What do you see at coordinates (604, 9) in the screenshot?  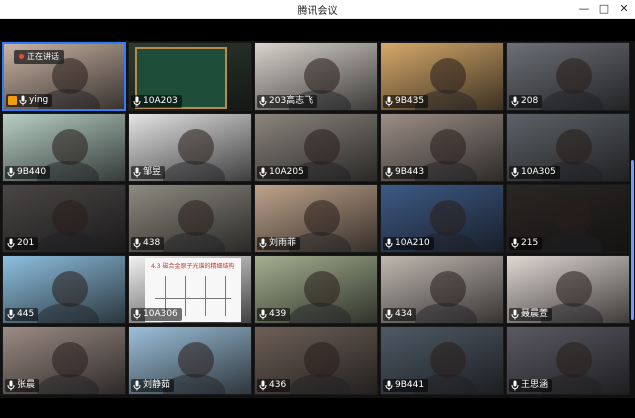 I see `maximize-icon: □` at bounding box center [604, 9].